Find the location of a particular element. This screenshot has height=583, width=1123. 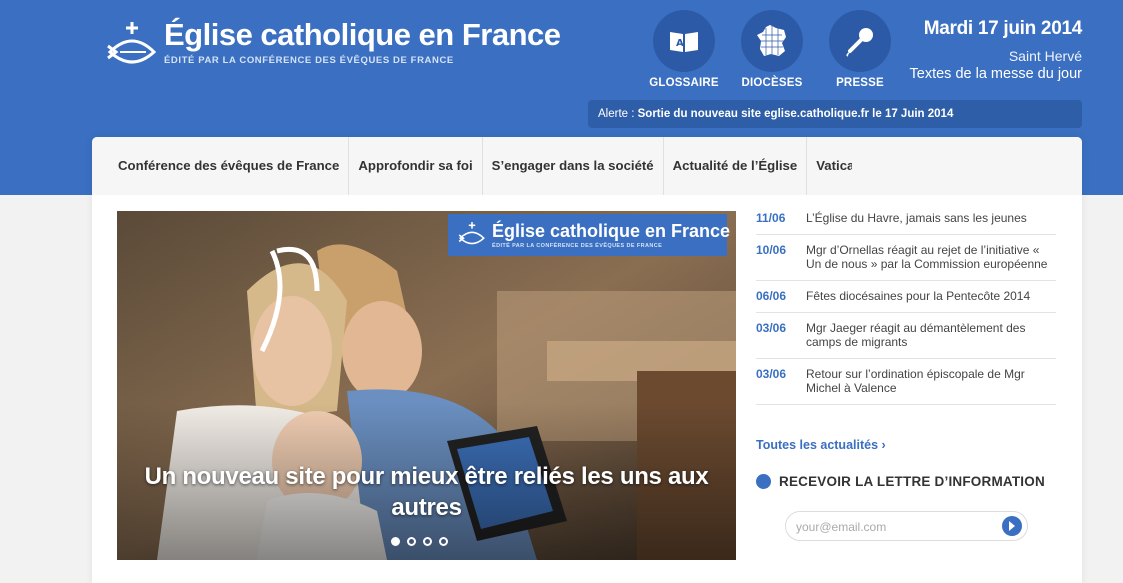

slider-dots is located at coordinates (423, 541).